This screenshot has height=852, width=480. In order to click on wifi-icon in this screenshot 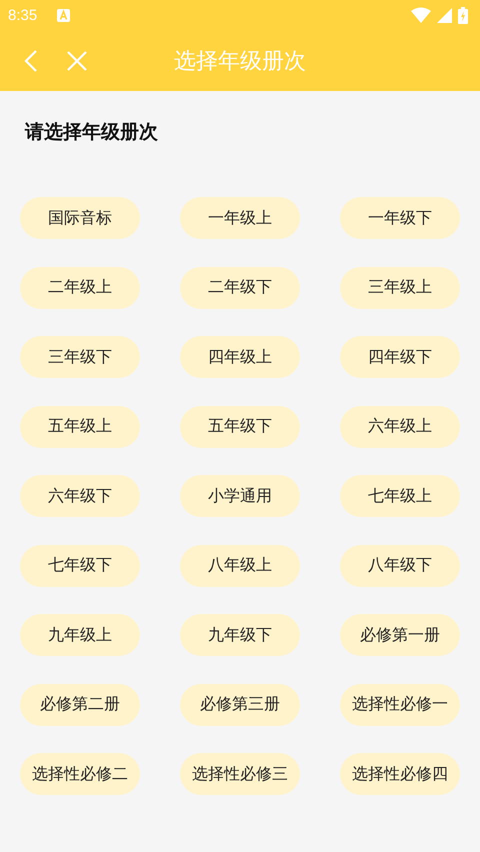, I will do `click(421, 15)`.